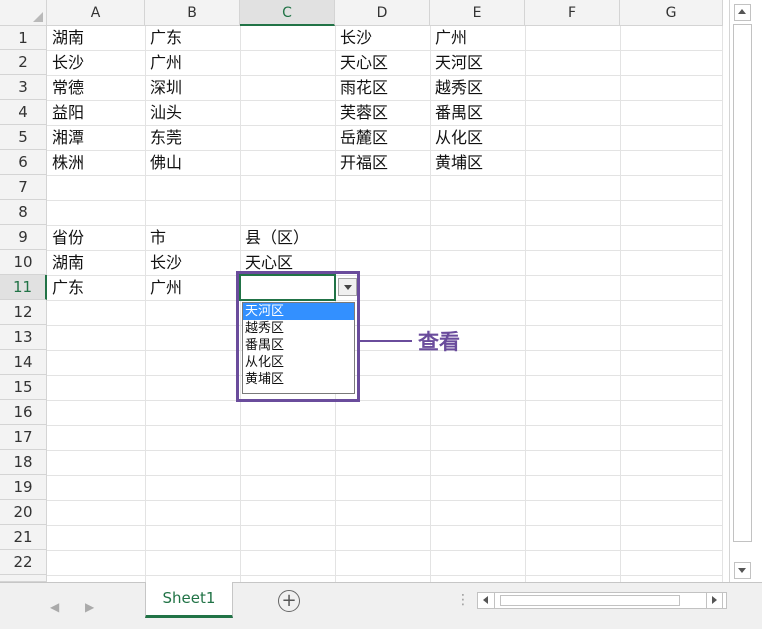 The height and width of the screenshot is (629, 762). I want to click on scroll-left-button, so click(486, 600).